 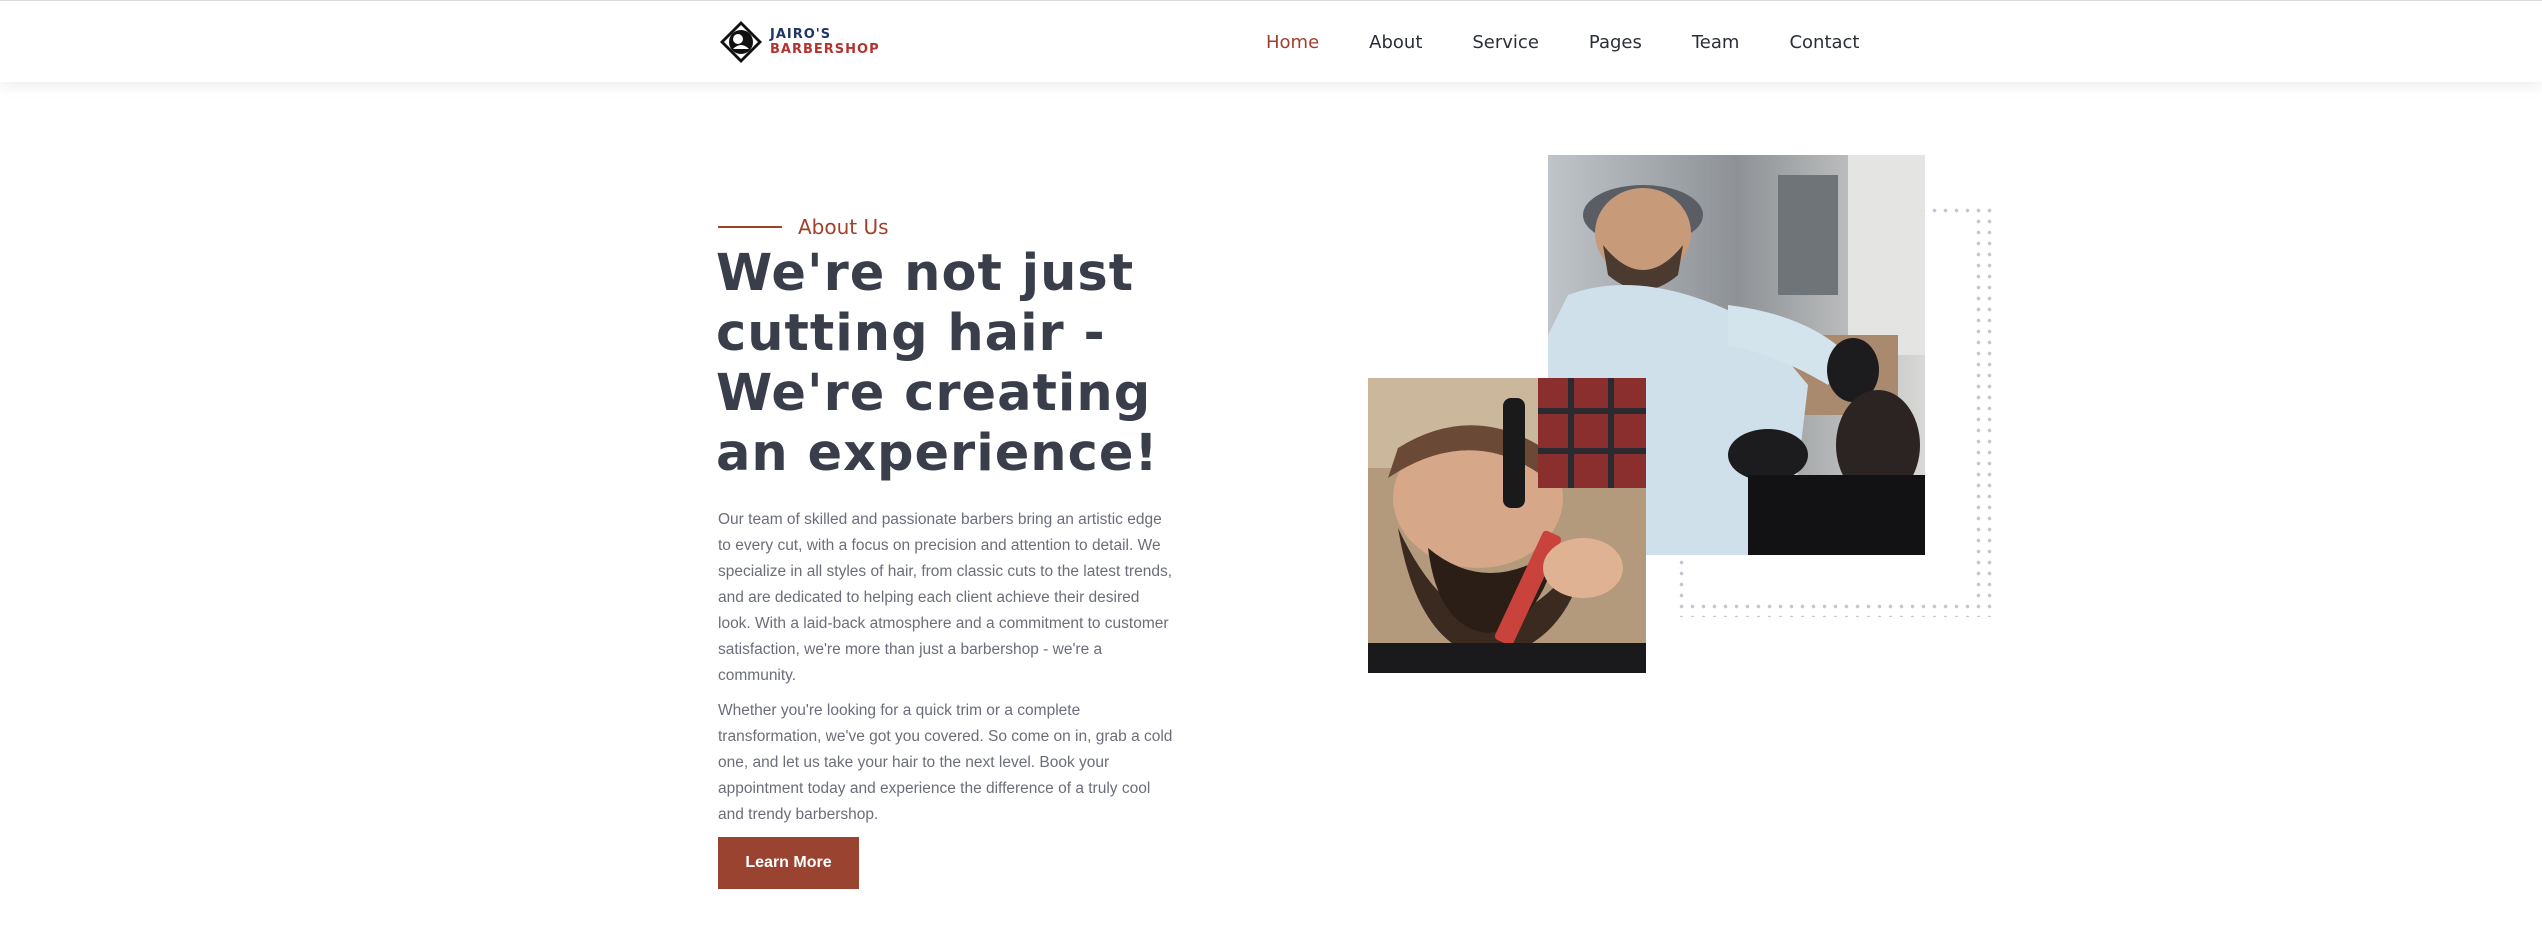 What do you see at coordinates (1824, 42) in the screenshot?
I see `nav-item-contact: Contact` at bounding box center [1824, 42].